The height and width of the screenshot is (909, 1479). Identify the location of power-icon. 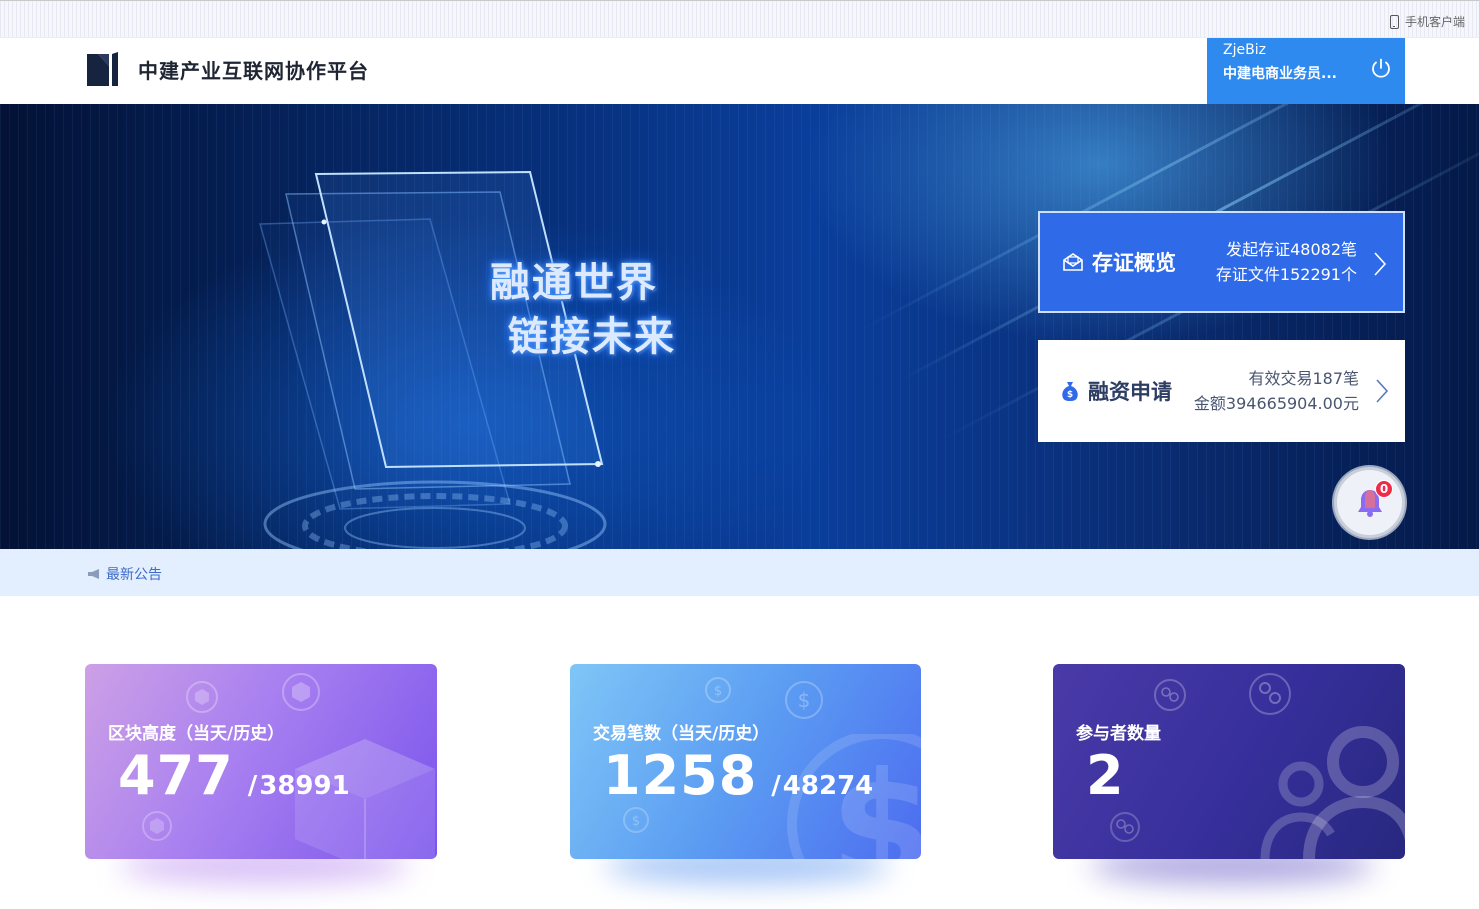
(1381, 69).